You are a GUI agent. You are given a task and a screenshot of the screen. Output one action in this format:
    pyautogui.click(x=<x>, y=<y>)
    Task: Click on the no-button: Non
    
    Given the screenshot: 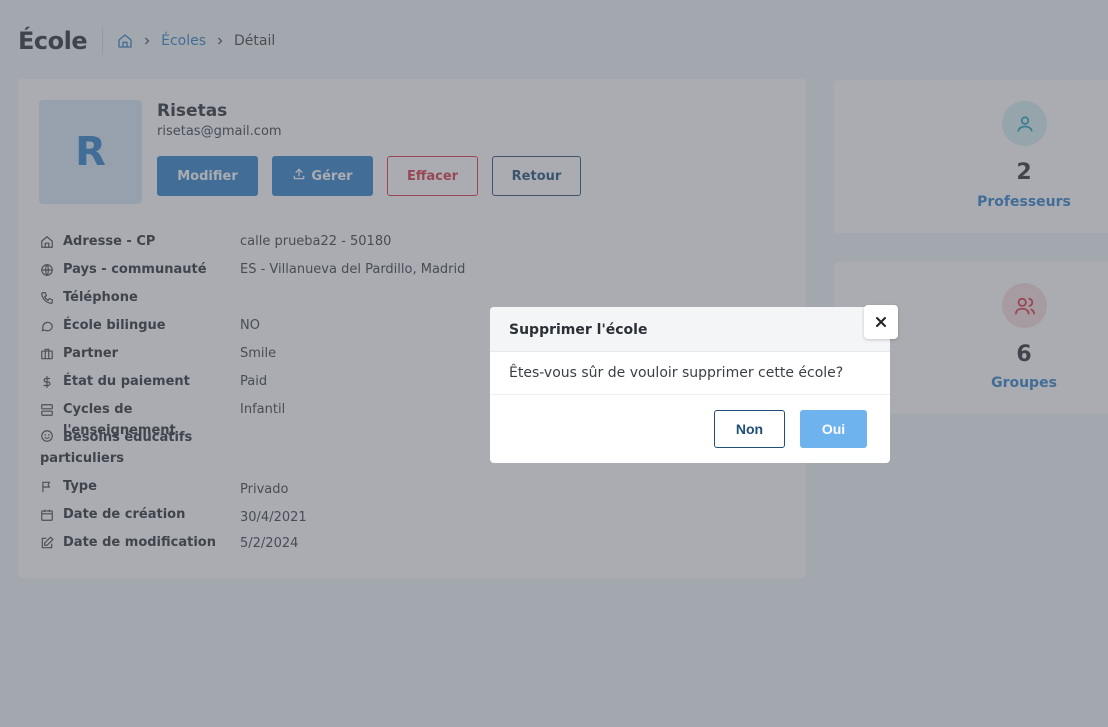 What is the action you would take?
    pyautogui.click(x=749, y=429)
    